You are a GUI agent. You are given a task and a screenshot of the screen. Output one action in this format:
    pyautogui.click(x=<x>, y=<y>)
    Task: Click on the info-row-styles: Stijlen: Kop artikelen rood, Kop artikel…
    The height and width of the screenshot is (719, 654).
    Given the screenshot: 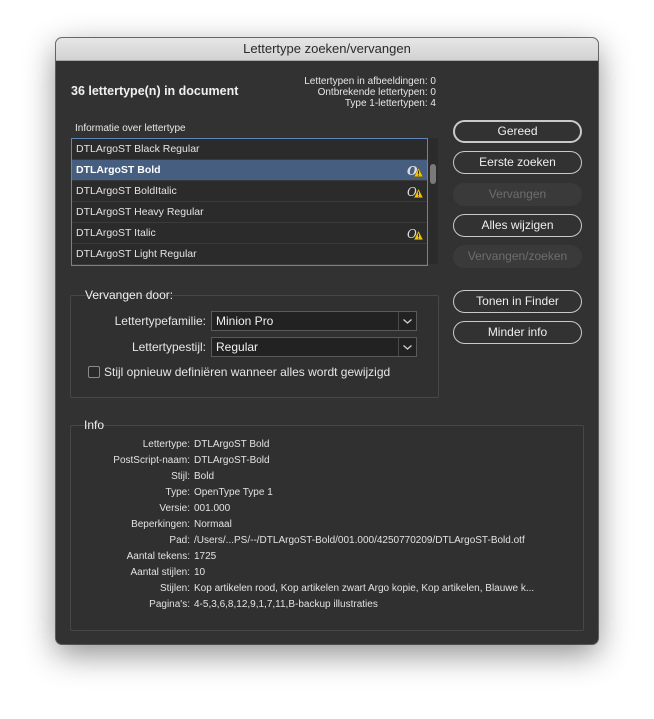 What is the action you would take?
    pyautogui.click(x=326, y=589)
    